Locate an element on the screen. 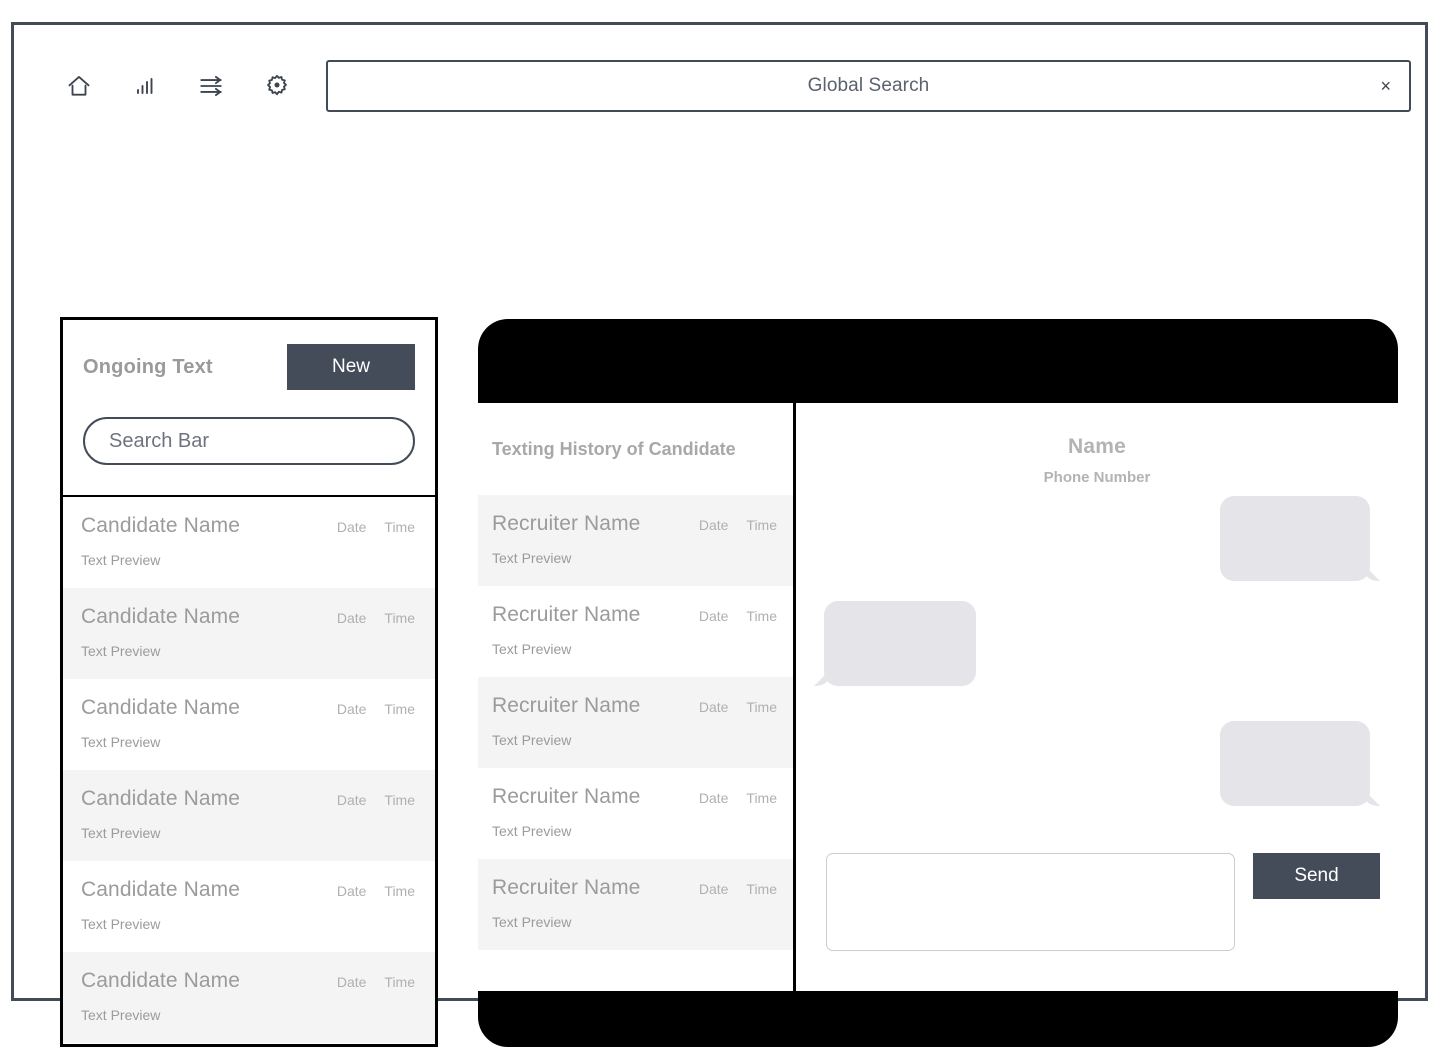 Image resolution: width=1440 pixels, height=1047 pixels. send-button: Send is located at coordinates (1316, 876).